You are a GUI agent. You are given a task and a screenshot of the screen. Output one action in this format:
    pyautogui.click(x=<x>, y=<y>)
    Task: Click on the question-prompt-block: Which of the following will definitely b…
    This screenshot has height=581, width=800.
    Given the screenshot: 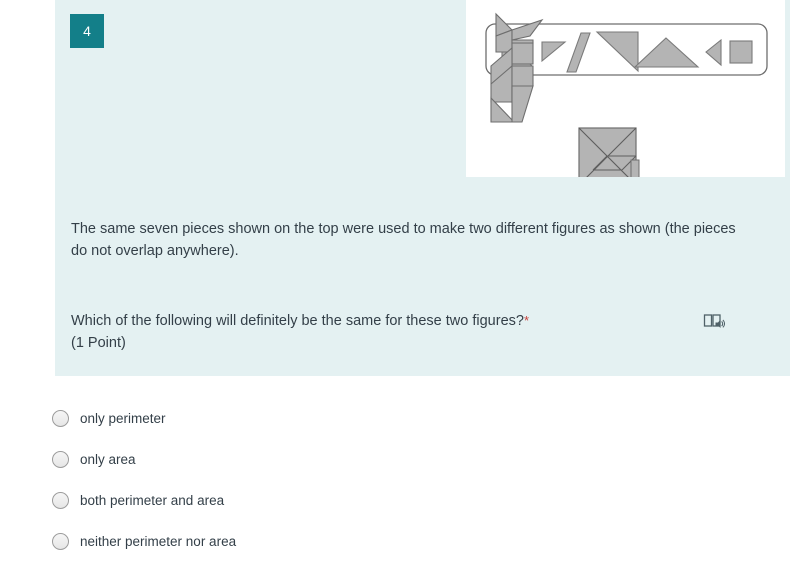 What is the action you would take?
    pyautogui.click(x=416, y=332)
    